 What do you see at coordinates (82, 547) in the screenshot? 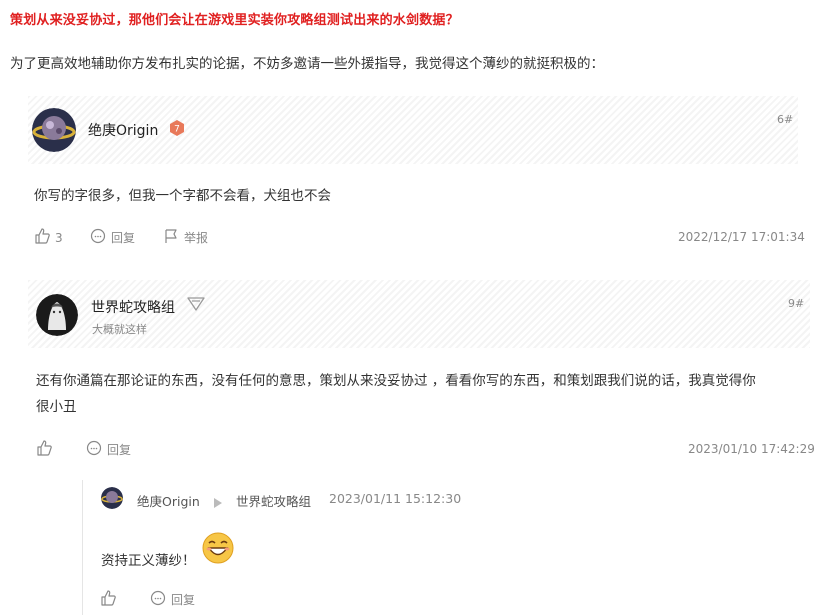
I see `reply-thread-line` at bounding box center [82, 547].